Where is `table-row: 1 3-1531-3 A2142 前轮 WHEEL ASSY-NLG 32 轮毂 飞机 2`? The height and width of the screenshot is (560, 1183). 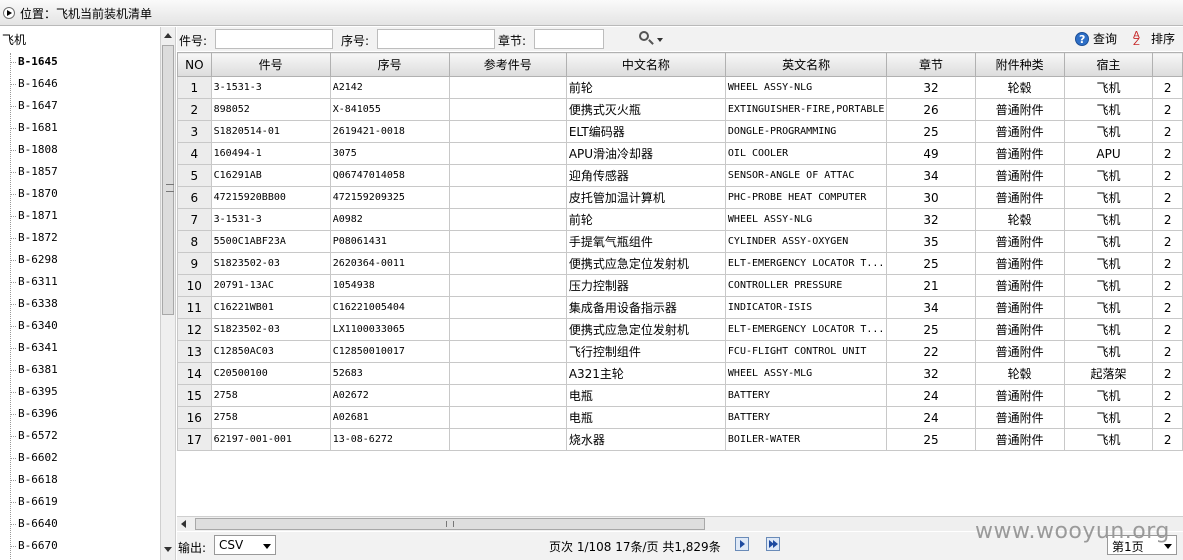
table-row: 1 3-1531-3 A2142 前轮 WHEEL ASSY-NLG 32 轮毂 飞机 2 is located at coordinates (680, 87).